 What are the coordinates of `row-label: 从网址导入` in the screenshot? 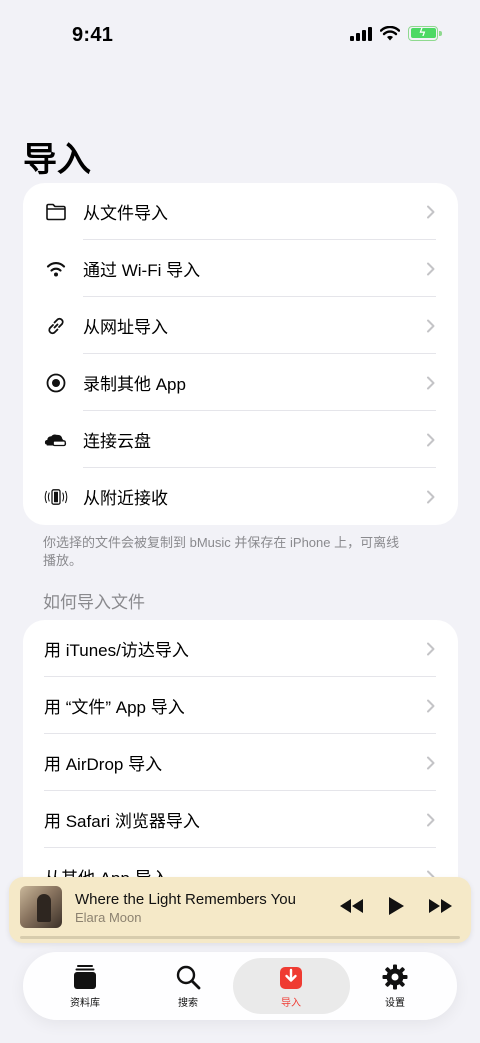 It's located at (125, 327).